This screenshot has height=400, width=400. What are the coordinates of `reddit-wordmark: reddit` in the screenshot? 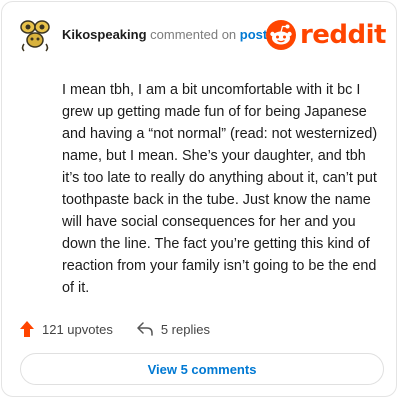 It's located at (343, 35).